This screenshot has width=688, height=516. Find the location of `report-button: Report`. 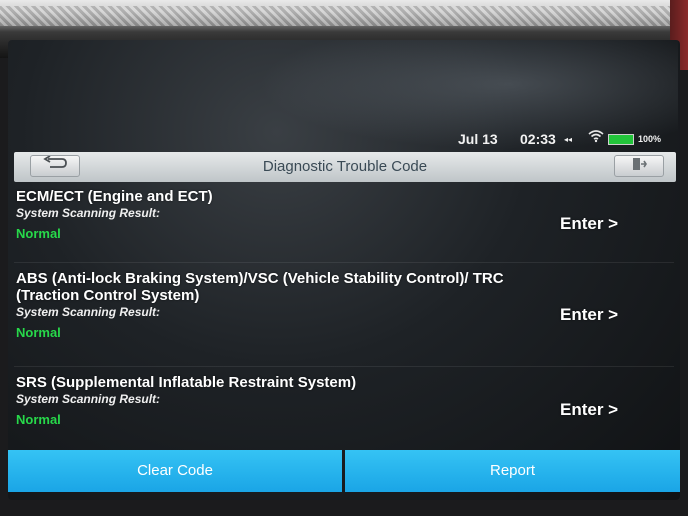

report-button: Report is located at coordinates (512, 471).